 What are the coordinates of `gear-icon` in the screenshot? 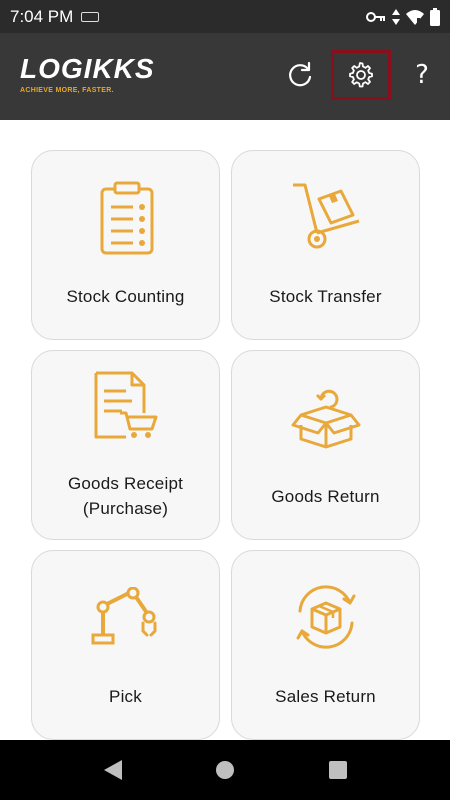 It's located at (361, 75).